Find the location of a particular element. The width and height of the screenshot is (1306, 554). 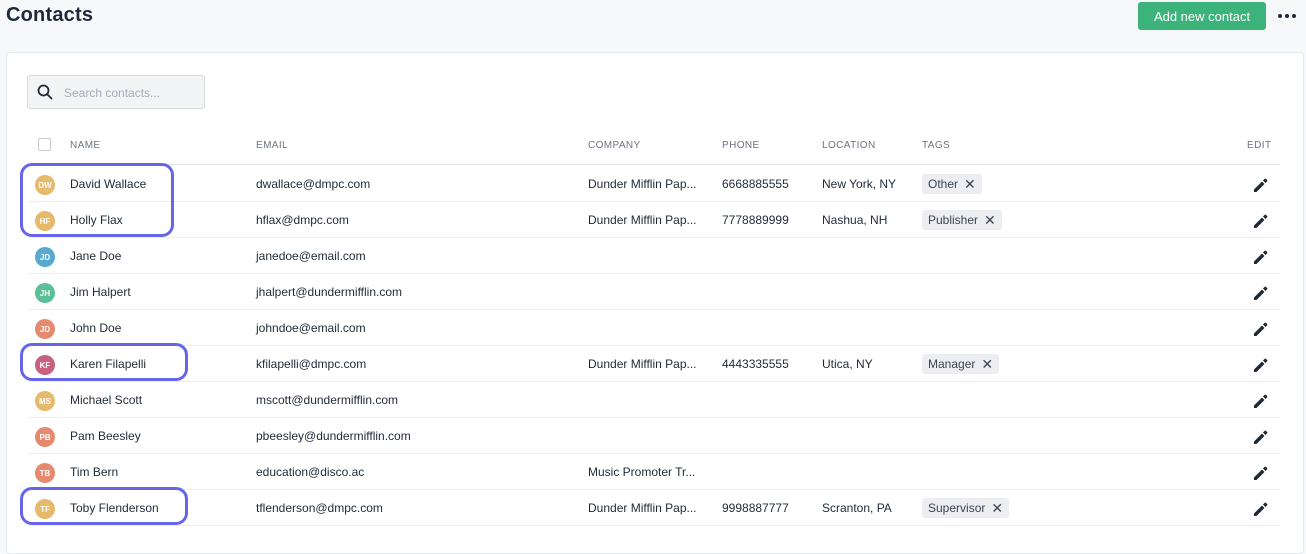

contact-email: tflenderson@dmpc.com is located at coordinates (319, 508).